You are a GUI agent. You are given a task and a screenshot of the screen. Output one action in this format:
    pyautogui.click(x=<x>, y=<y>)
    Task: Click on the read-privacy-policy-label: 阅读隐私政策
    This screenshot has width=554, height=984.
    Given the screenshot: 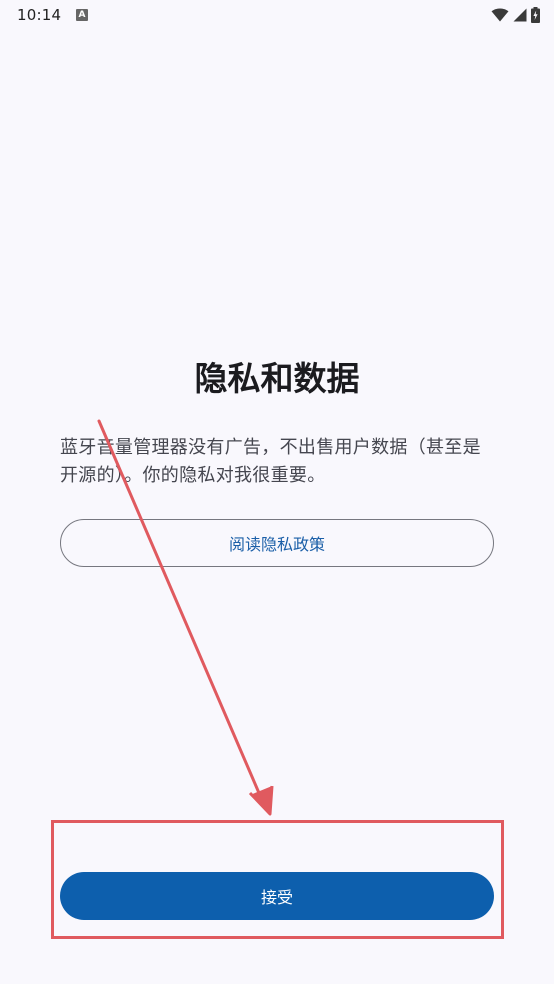 What is the action you would take?
    pyautogui.click(x=276, y=544)
    